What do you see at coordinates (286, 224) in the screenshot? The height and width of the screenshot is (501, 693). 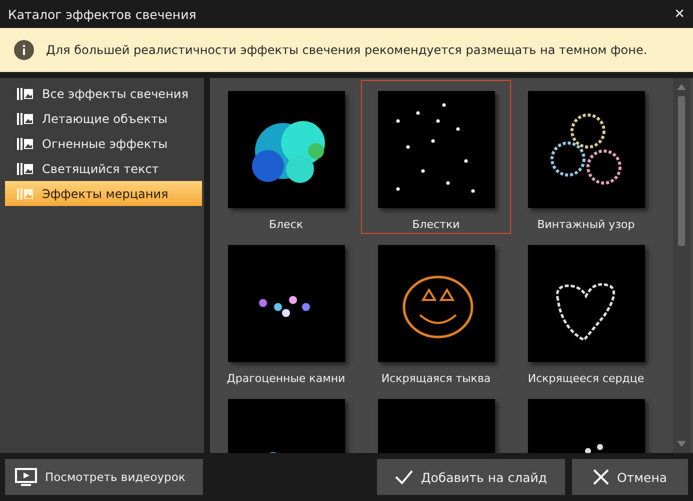 I see `effect-label: Блеск` at bounding box center [286, 224].